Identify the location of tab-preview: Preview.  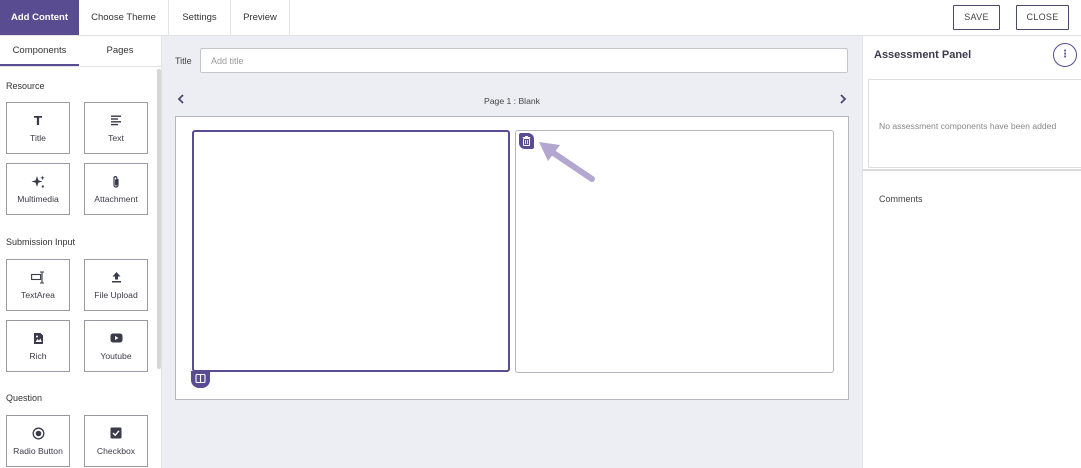
(260, 17).